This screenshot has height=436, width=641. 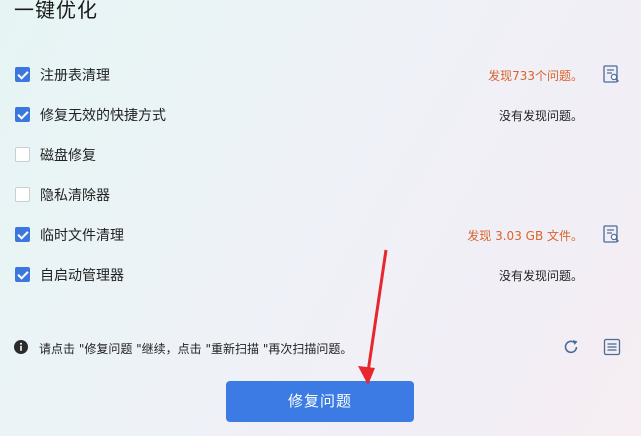 I want to click on item-status: 发现 3.03 GB 文件。, so click(x=525, y=236).